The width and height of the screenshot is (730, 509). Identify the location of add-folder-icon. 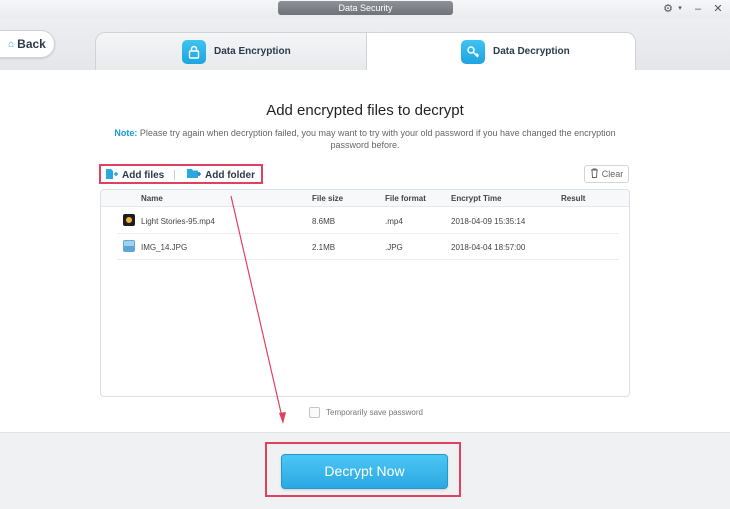
(194, 175).